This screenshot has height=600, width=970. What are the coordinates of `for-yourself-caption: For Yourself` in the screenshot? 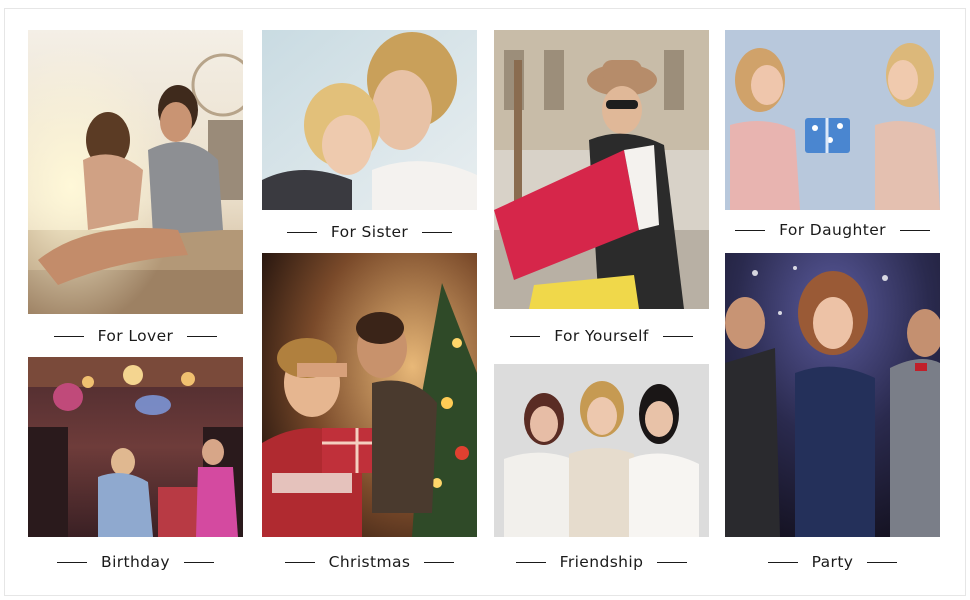 It's located at (601, 336).